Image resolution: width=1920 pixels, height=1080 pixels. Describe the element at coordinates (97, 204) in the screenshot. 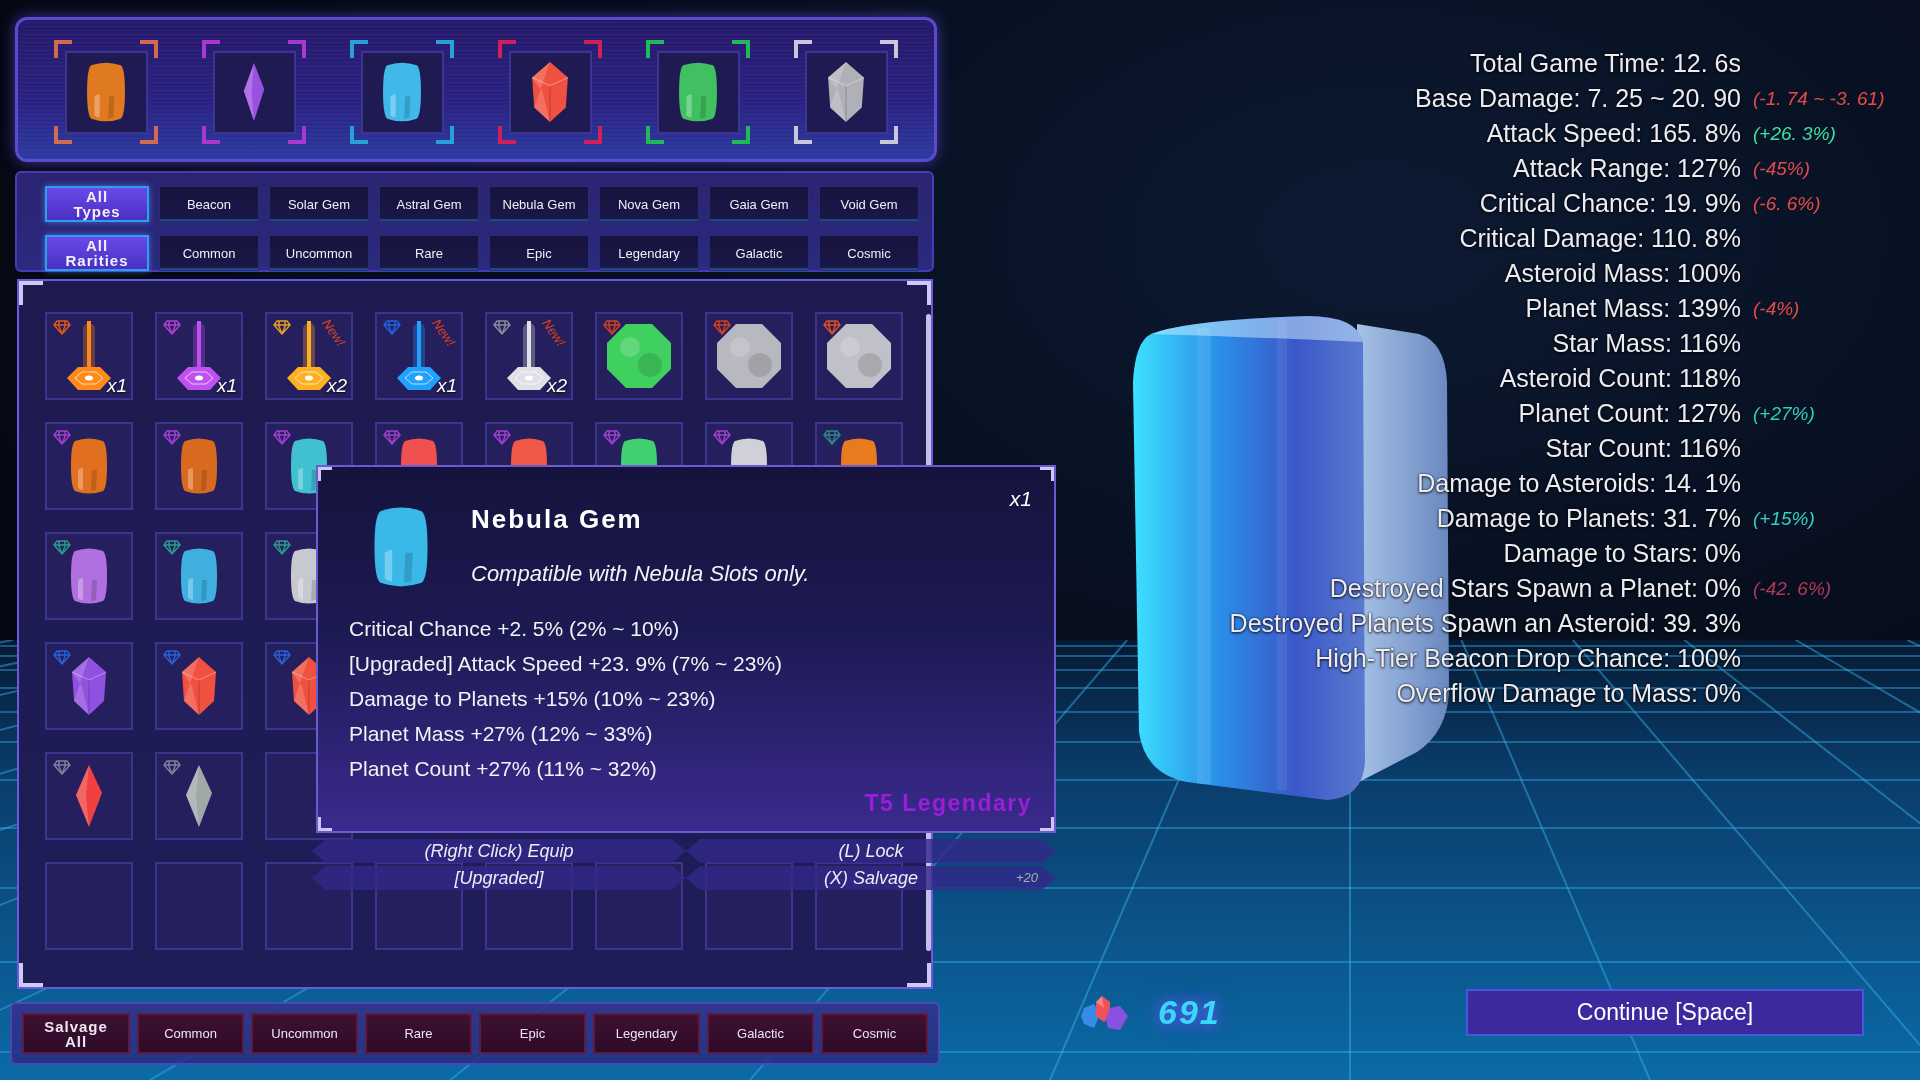

I see `filter-button: All Types` at that location.